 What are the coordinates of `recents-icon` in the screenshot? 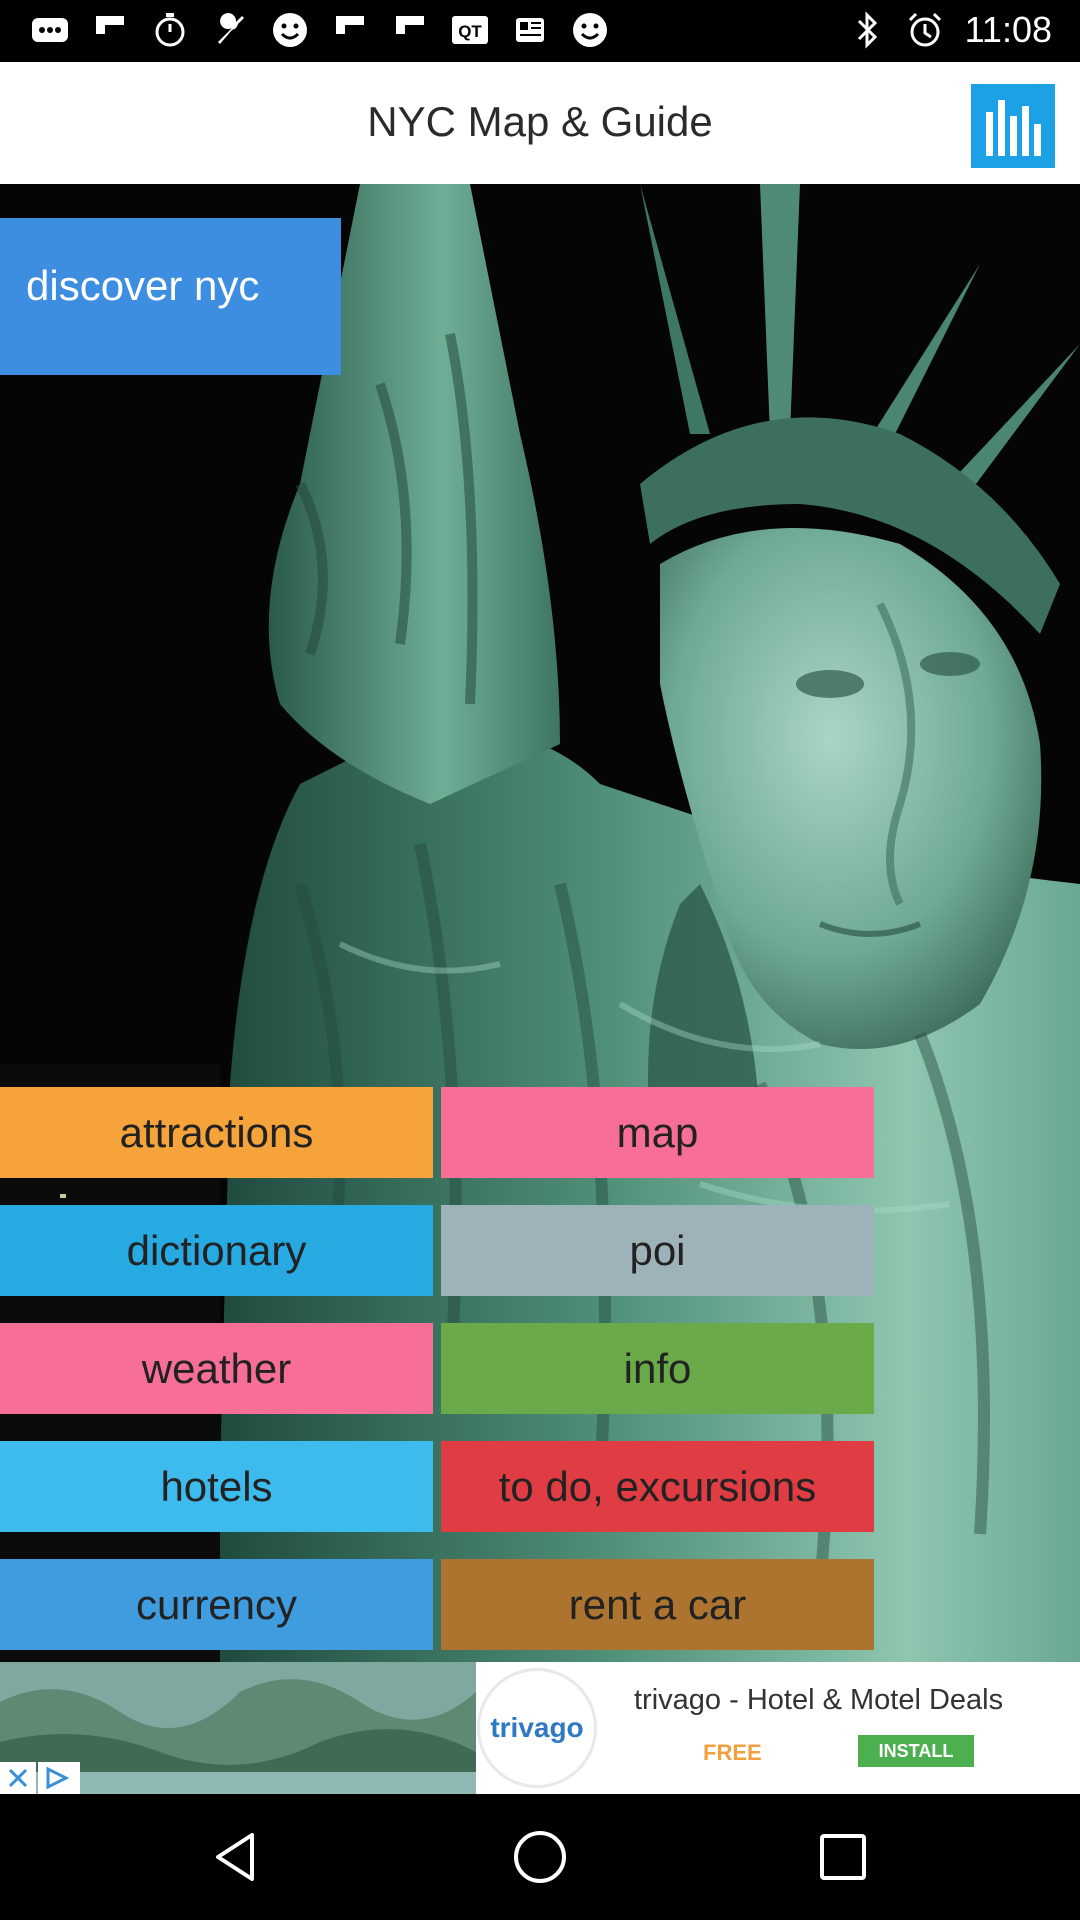 It's located at (843, 1857).